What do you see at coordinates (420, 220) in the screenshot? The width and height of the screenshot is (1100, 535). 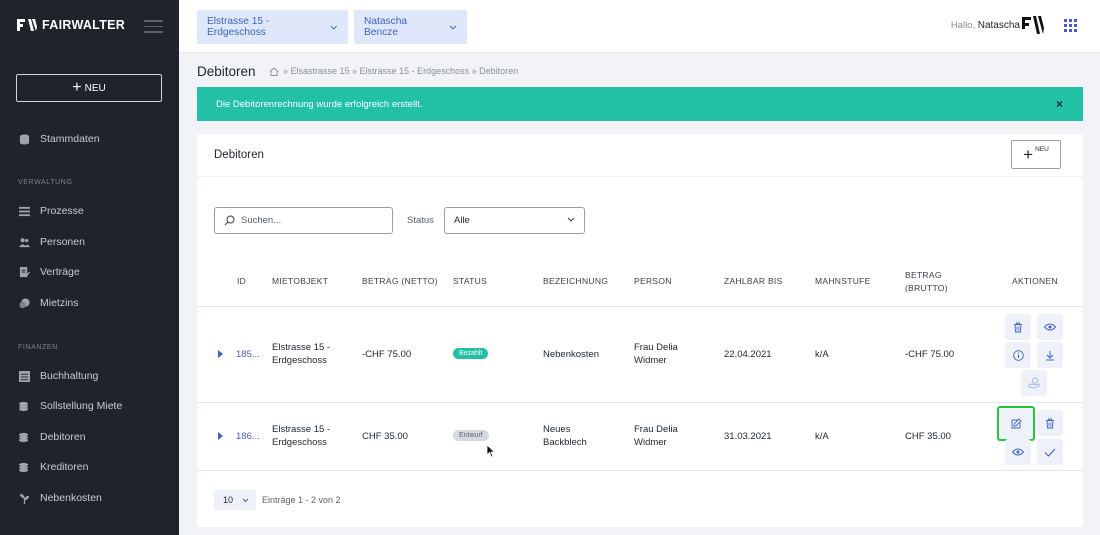 I see `status-filter-label: Status` at bounding box center [420, 220].